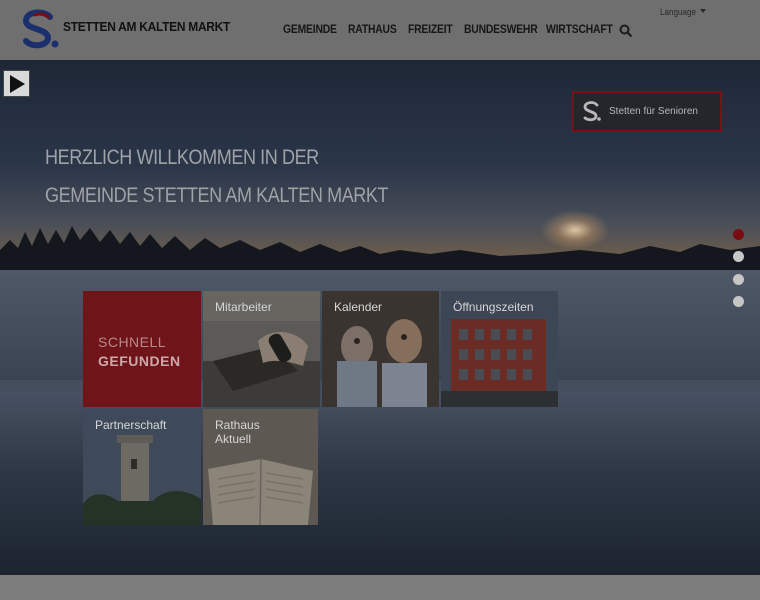  Describe the element at coordinates (380, 349) in the screenshot. I see `tile-kalender: Kalender` at that location.